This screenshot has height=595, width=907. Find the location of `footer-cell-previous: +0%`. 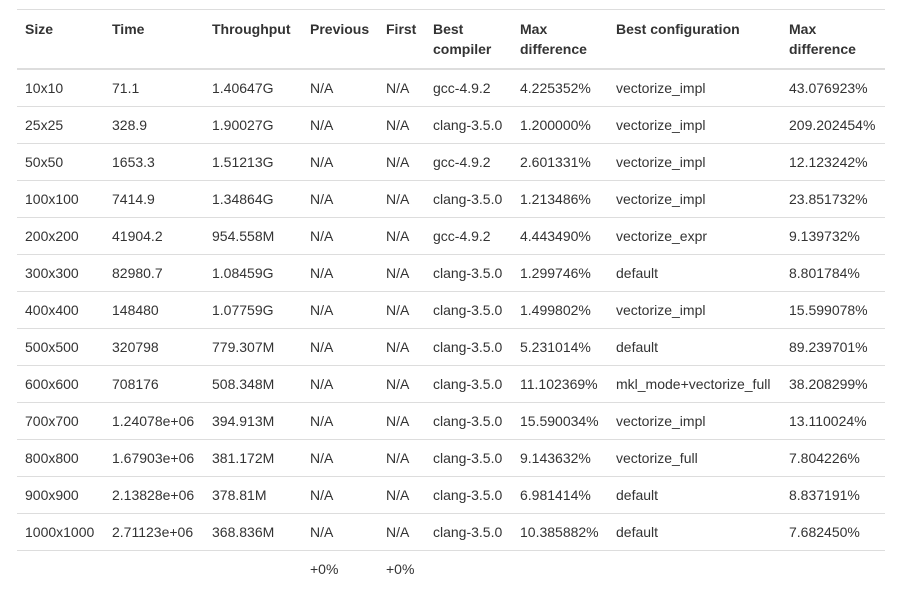

footer-cell-previous: +0% is located at coordinates (340, 568).